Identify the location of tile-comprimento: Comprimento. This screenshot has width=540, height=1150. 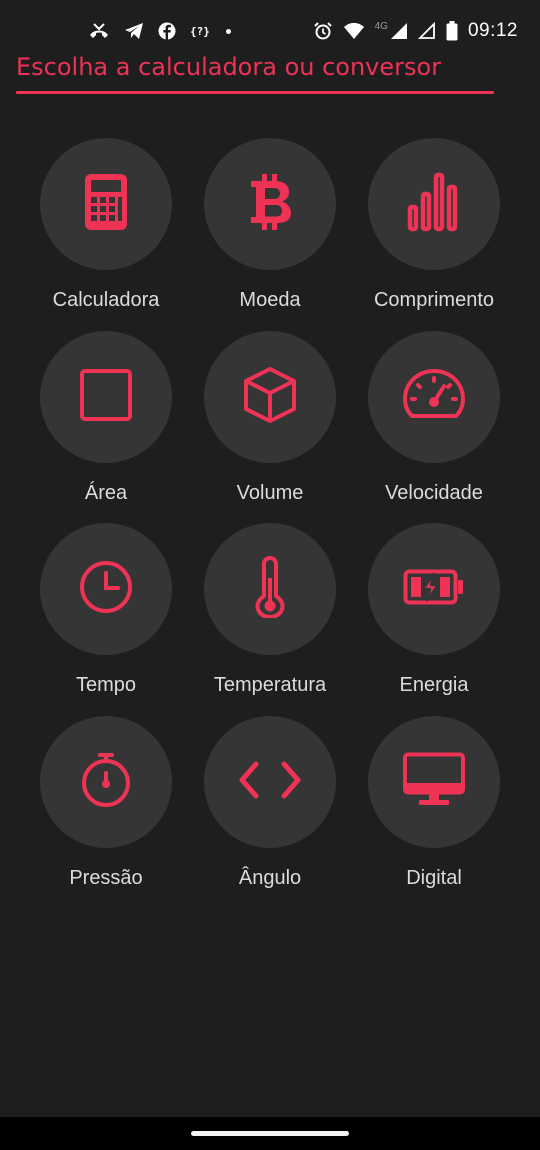
(434, 228).